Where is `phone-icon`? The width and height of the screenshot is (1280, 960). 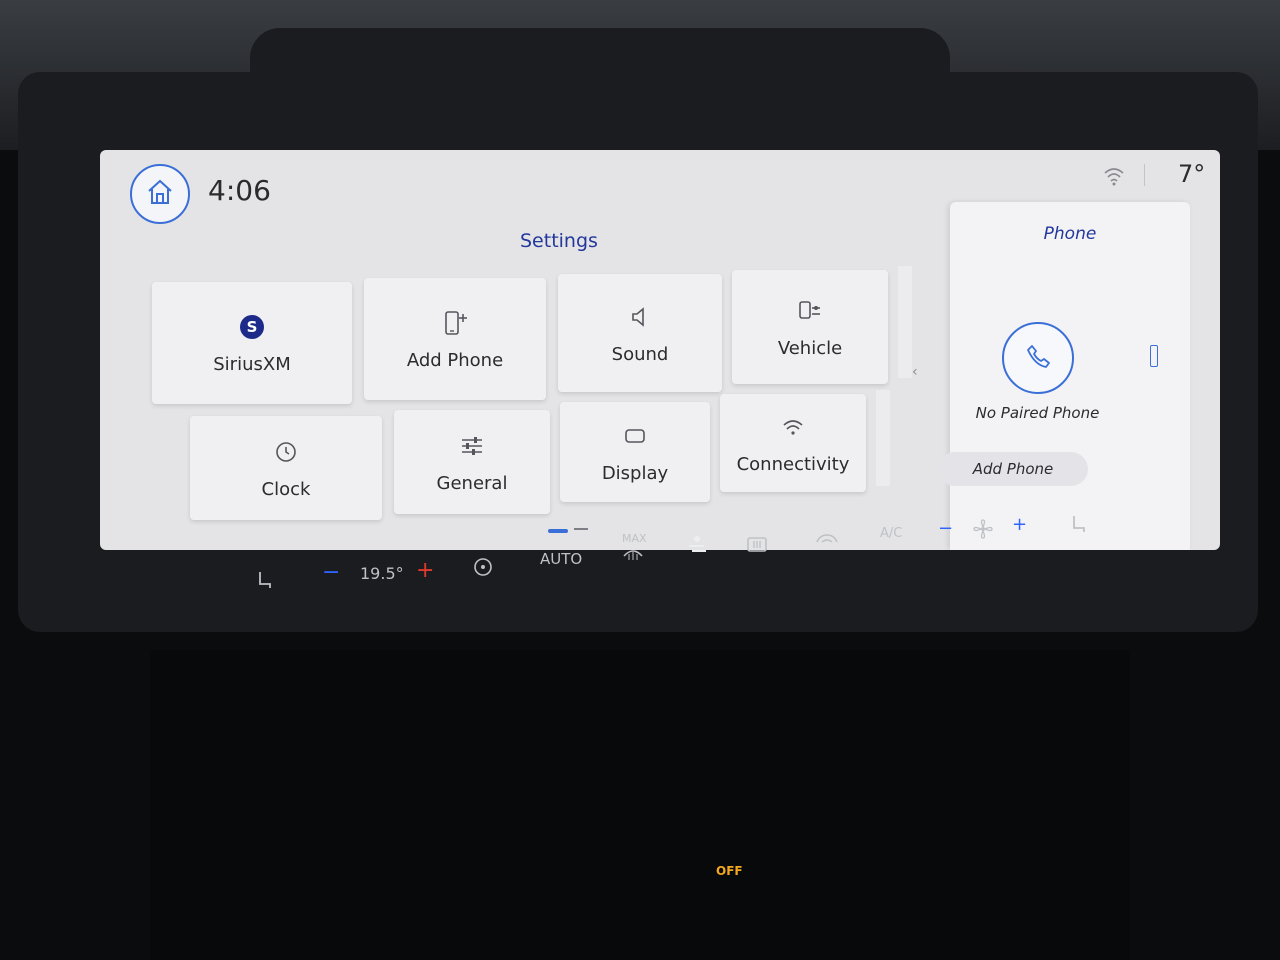
phone-icon is located at coordinates (1038, 358).